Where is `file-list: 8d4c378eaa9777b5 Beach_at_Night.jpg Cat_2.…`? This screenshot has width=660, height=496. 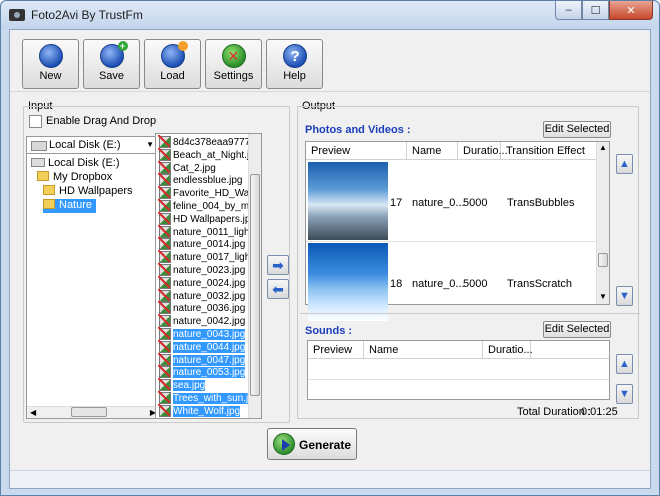 file-list: 8d4c378eaa9777b5 Beach_at_Night.jpg Cat_2.… is located at coordinates (208, 276).